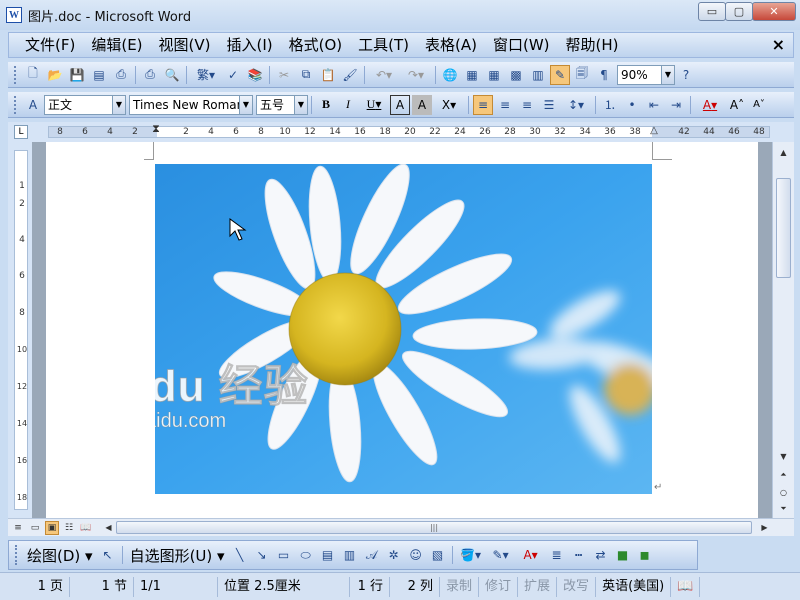 Image resolution: width=800 pixels, height=600 pixels. What do you see at coordinates (501, 555) in the screenshot?
I see `line-color-icon: ✎▾` at bounding box center [501, 555].